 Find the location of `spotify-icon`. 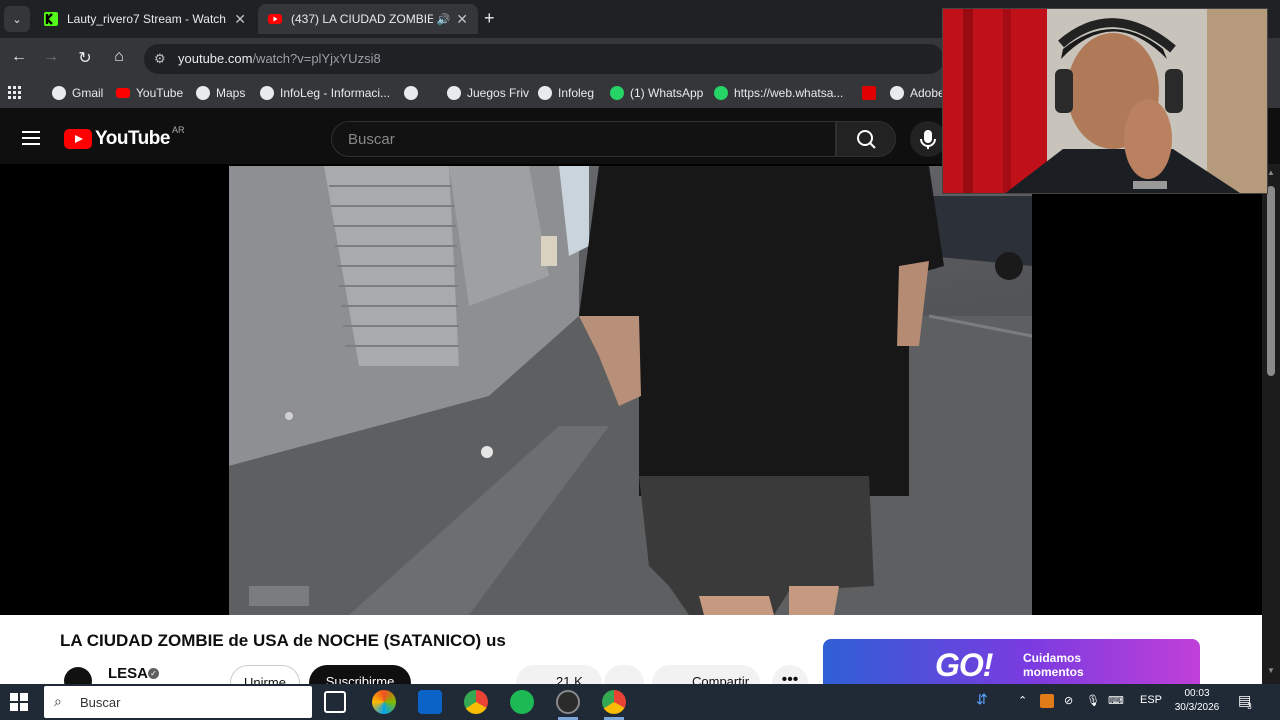

spotify-icon is located at coordinates (522, 702).